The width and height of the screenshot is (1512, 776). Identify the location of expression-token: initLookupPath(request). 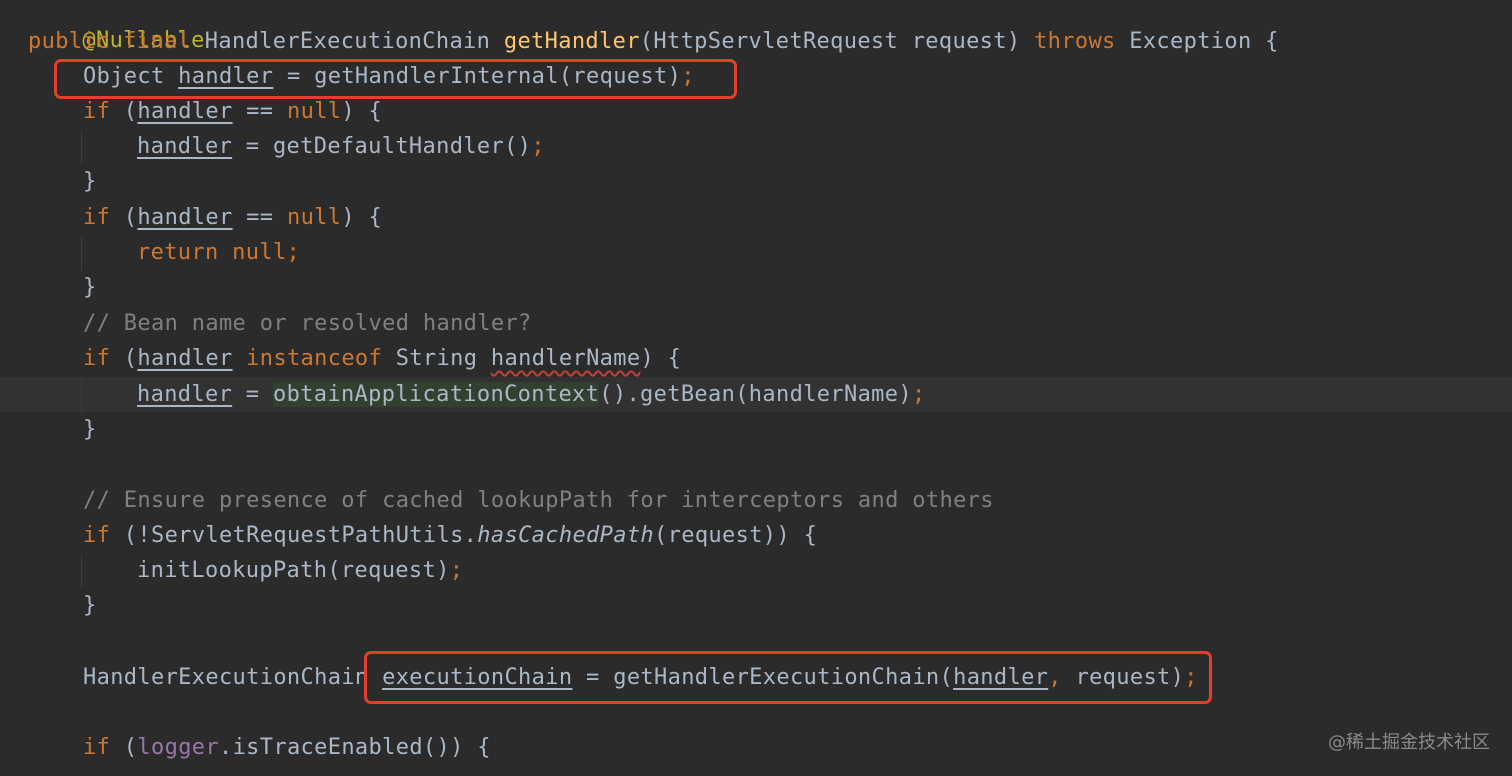
(293, 570).